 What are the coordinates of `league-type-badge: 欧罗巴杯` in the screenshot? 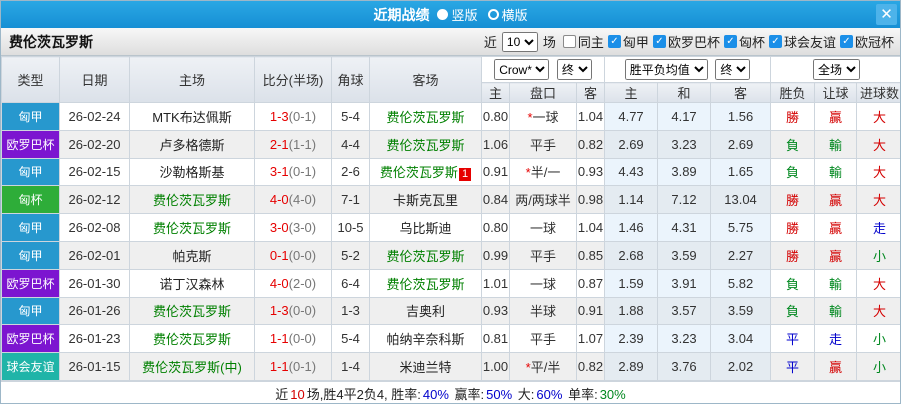 It's located at (30, 144).